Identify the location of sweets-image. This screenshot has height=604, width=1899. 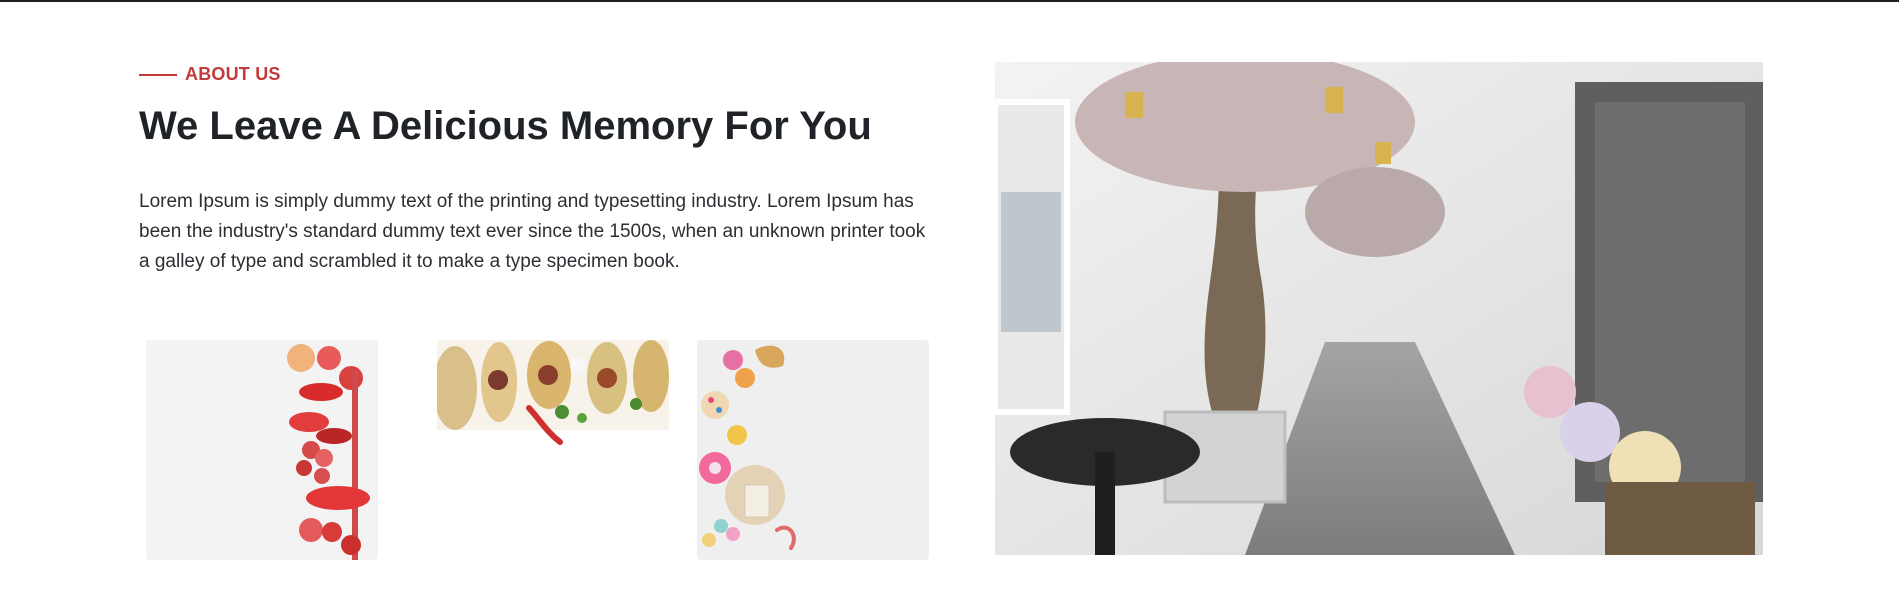
(813, 450).